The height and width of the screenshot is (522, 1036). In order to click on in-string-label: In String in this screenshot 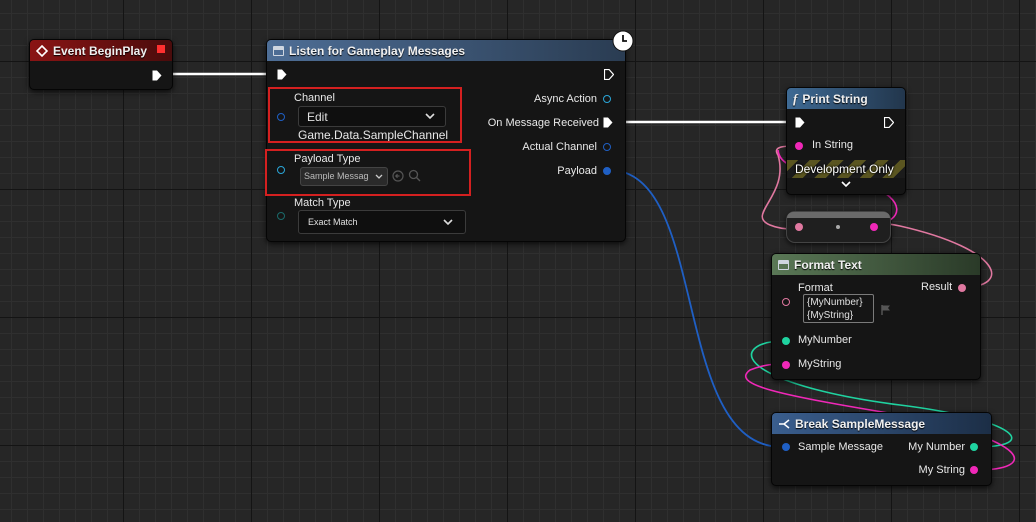, I will do `click(832, 145)`.